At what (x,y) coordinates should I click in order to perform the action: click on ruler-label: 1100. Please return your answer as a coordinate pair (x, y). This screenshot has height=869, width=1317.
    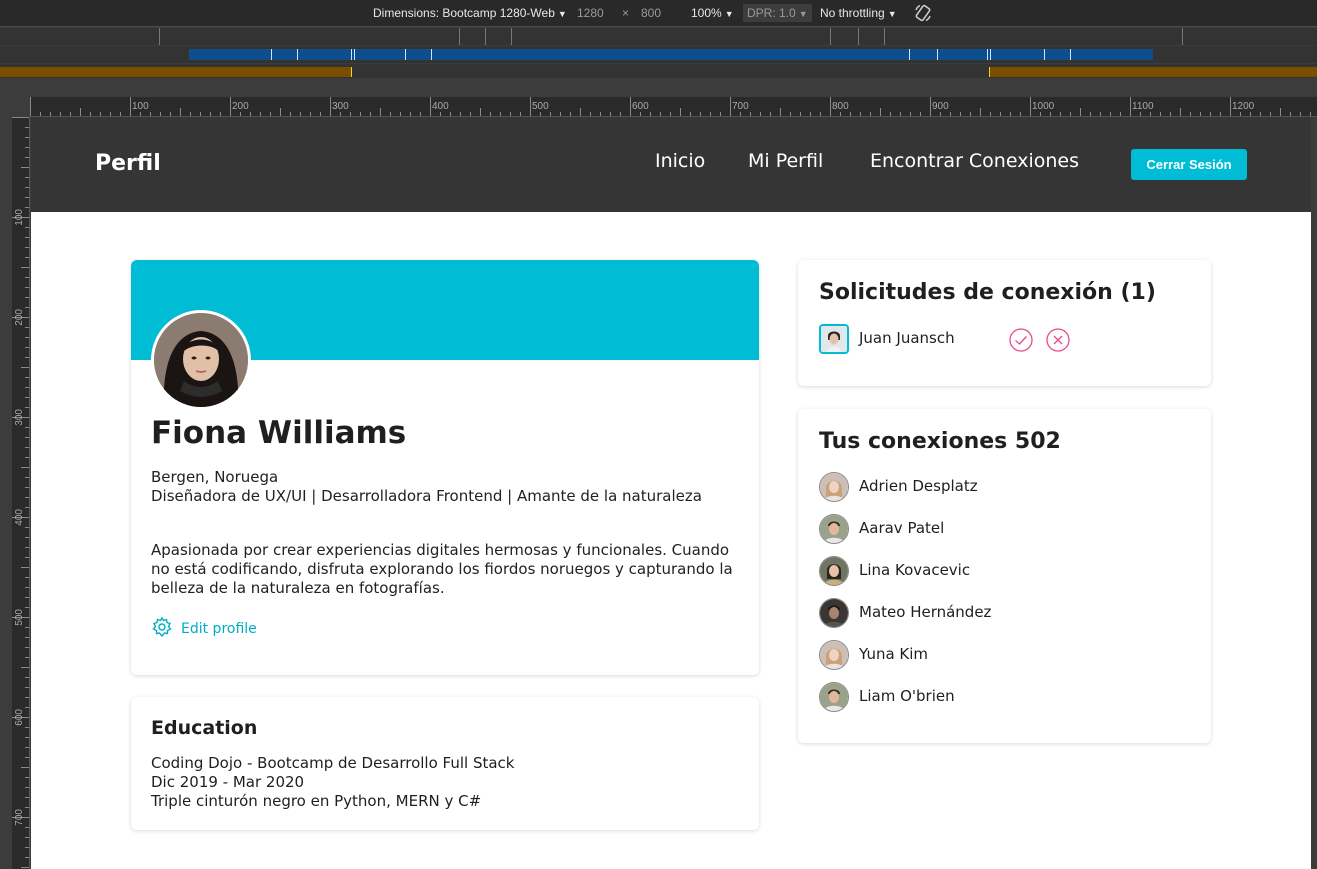
    Looking at the image, I should click on (1143, 106).